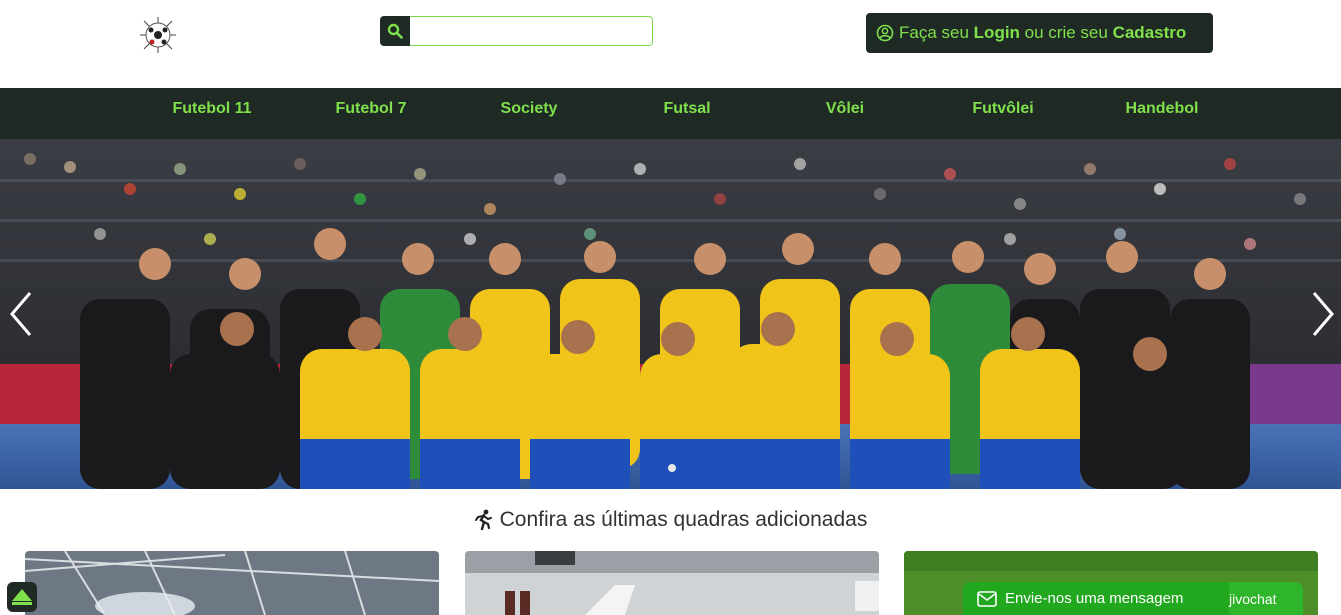  Describe the element at coordinates (1066, 32) in the screenshot. I see `login-middle: ou crie seu` at that location.